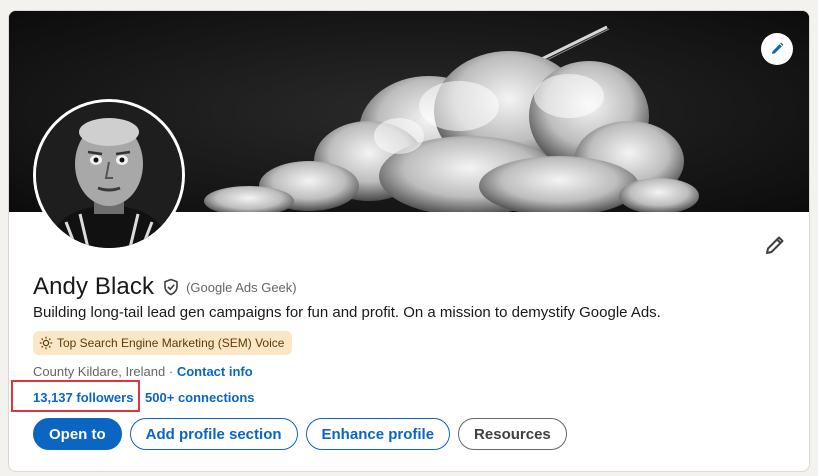  What do you see at coordinates (83, 397) in the screenshot?
I see `followers-link: 13,137 followers` at bounding box center [83, 397].